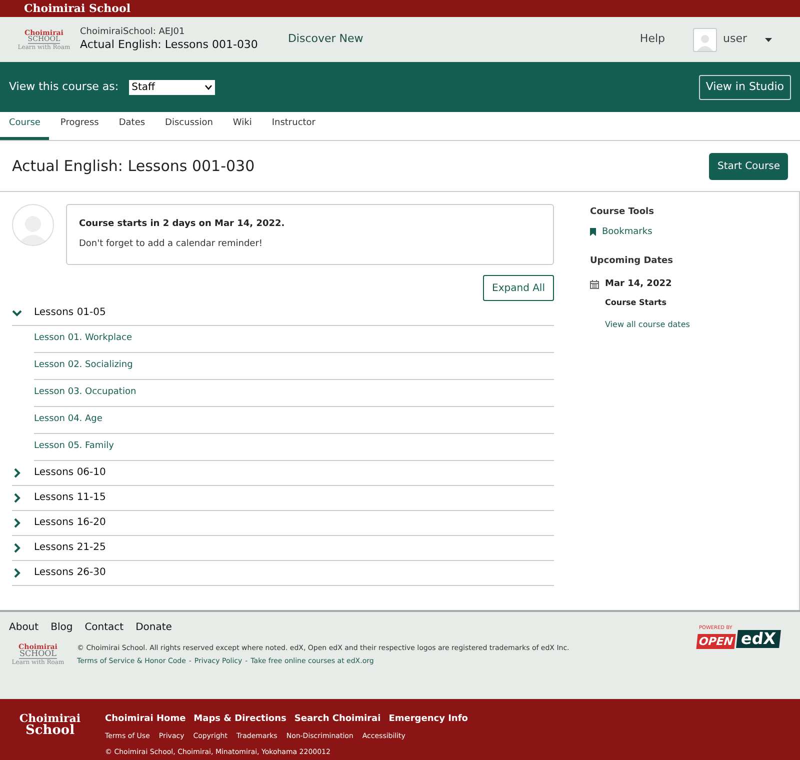 This screenshot has height=760, width=800. Describe the element at coordinates (79, 125) in the screenshot. I see `nav-tab: Progress` at that location.